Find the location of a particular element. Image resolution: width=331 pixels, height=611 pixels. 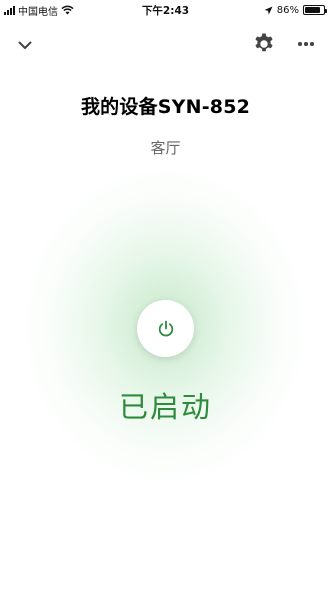

power-state-text: 已启动 is located at coordinates (165, 407).